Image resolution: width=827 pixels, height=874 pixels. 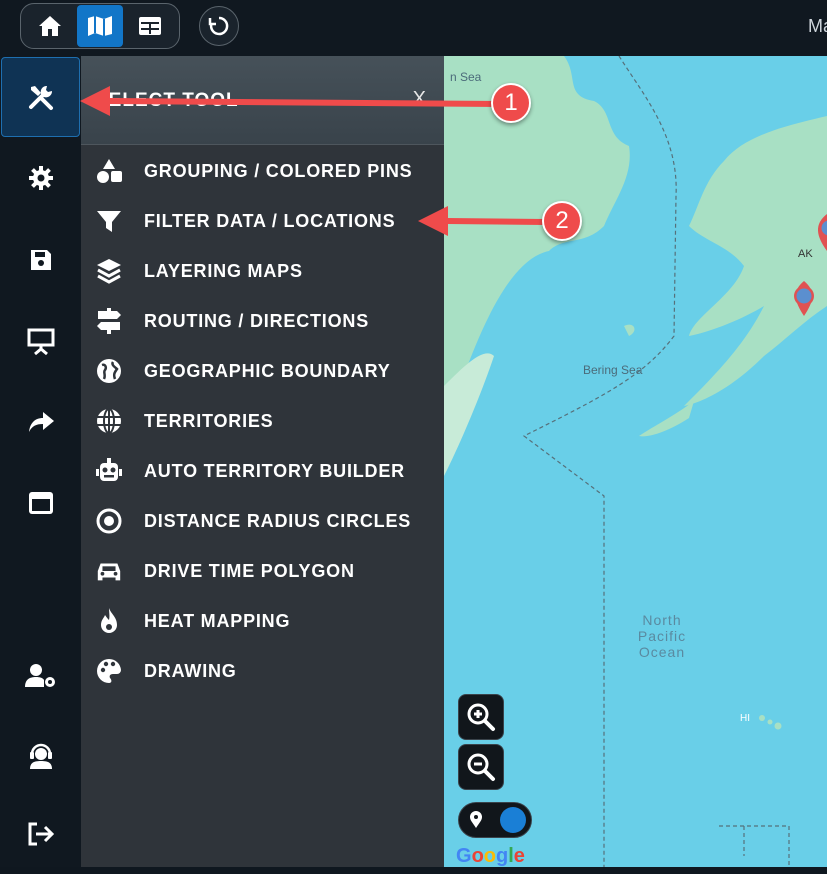 I want to click on tool-distance-radius-circles: DISTANCE RADIUS CIRCLES, so click(x=262, y=521).